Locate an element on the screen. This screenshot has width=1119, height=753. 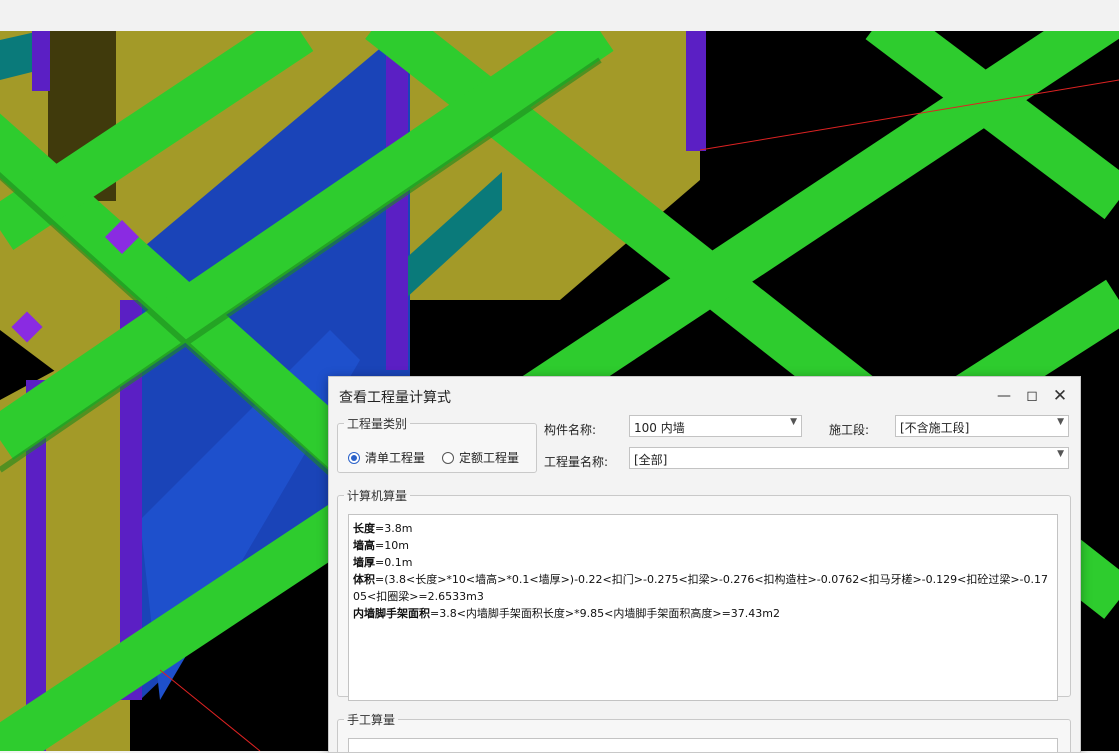
construction-stage-value: [不含施工段] is located at coordinates (935, 428).